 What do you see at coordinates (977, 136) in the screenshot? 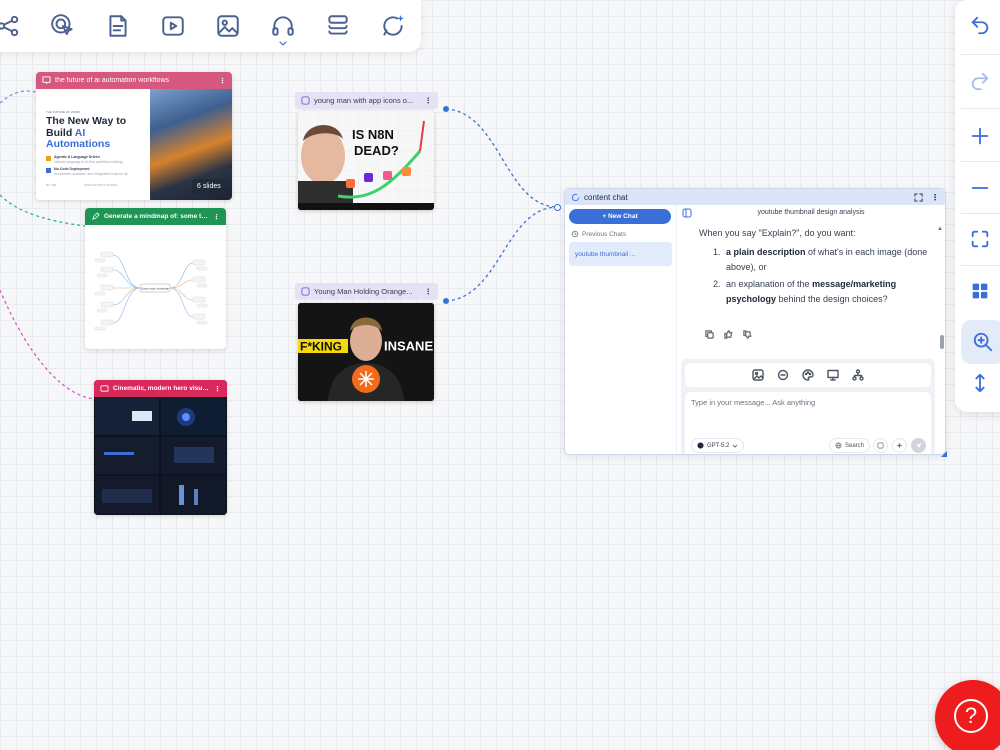
I see `zoom-in-button` at bounding box center [977, 136].